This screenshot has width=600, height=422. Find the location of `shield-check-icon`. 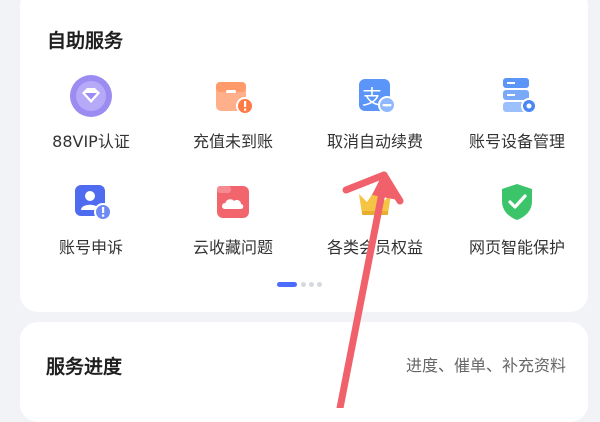

shield-check-icon is located at coordinates (517, 202).